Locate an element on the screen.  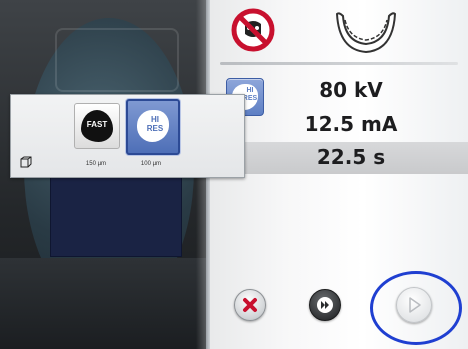
resolution-selector-popup: FAST HI RES 150 µm 100 µm is located at coordinates (127, 136).